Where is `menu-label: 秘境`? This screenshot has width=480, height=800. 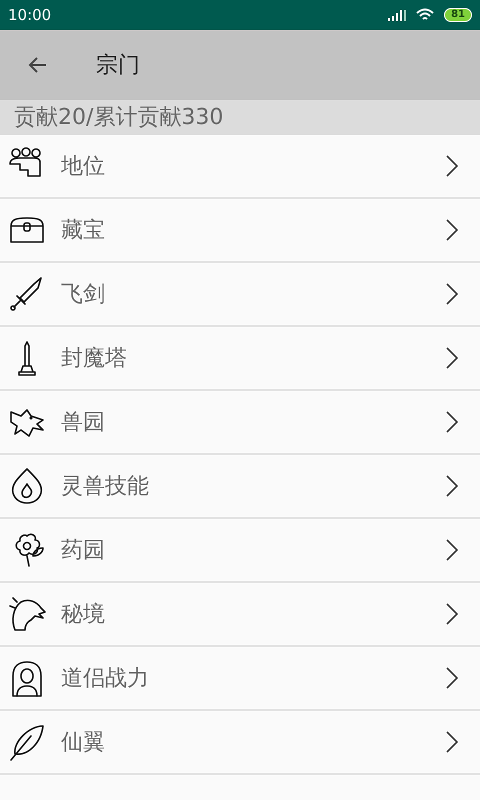 menu-label: 秘境 is located at coordinates (83, 615).